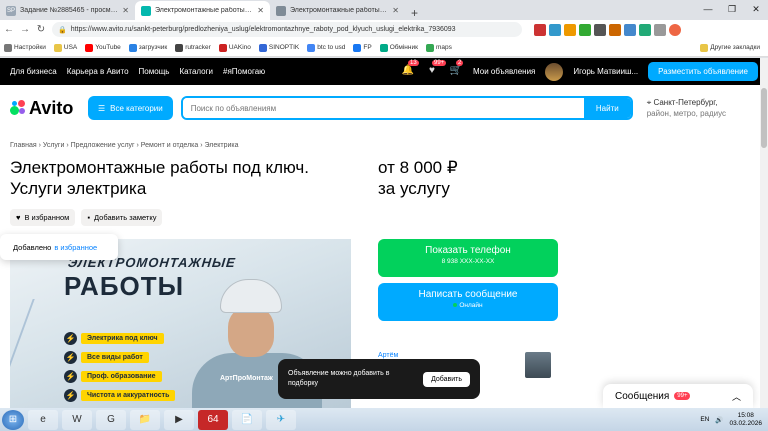 Image resolution: width=768 pixels, height=431 pixels. I want to click on avatar, so click(554, 71).